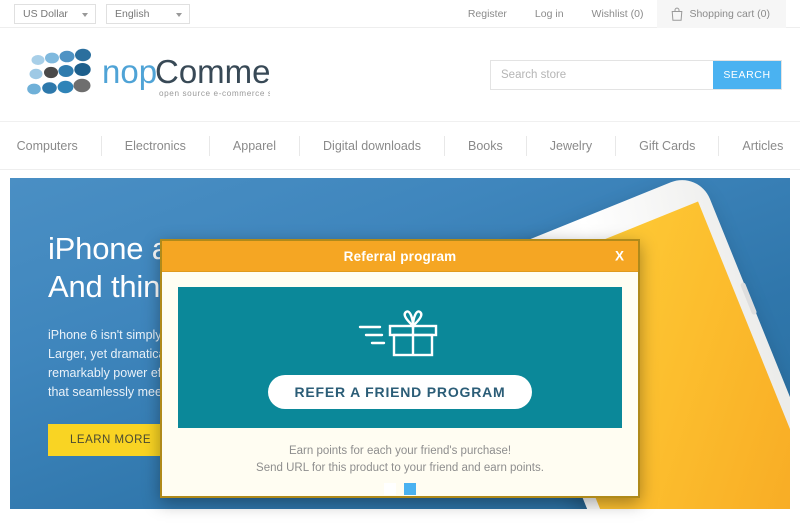 This screenshot has height=531, width=800. Describe the element at coordinates (372, 145) in the screenshot. I see `nav-item-digital-downloads: Digital downloads` at that location.